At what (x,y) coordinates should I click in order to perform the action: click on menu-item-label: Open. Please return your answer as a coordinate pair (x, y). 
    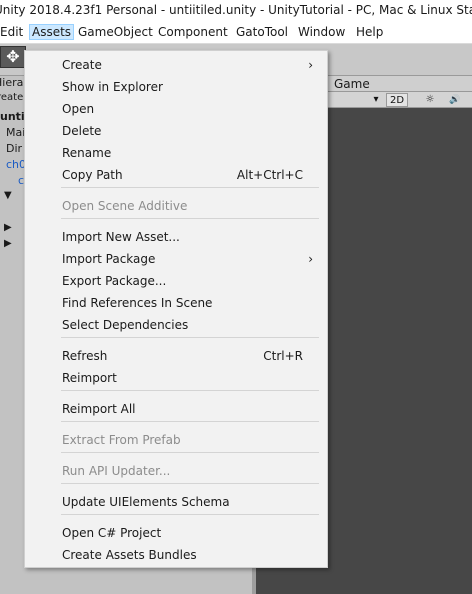
    Looking at the image, I should click on (78, 109).